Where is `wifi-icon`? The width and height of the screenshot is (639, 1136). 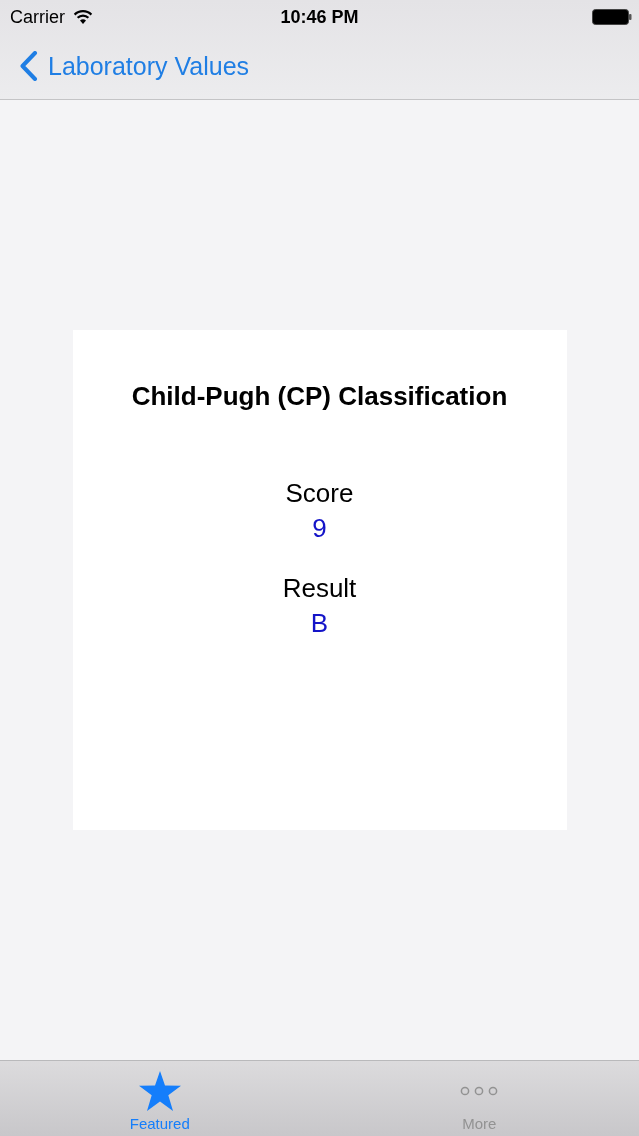 wifi-icon is located at coordinates (83, 16).